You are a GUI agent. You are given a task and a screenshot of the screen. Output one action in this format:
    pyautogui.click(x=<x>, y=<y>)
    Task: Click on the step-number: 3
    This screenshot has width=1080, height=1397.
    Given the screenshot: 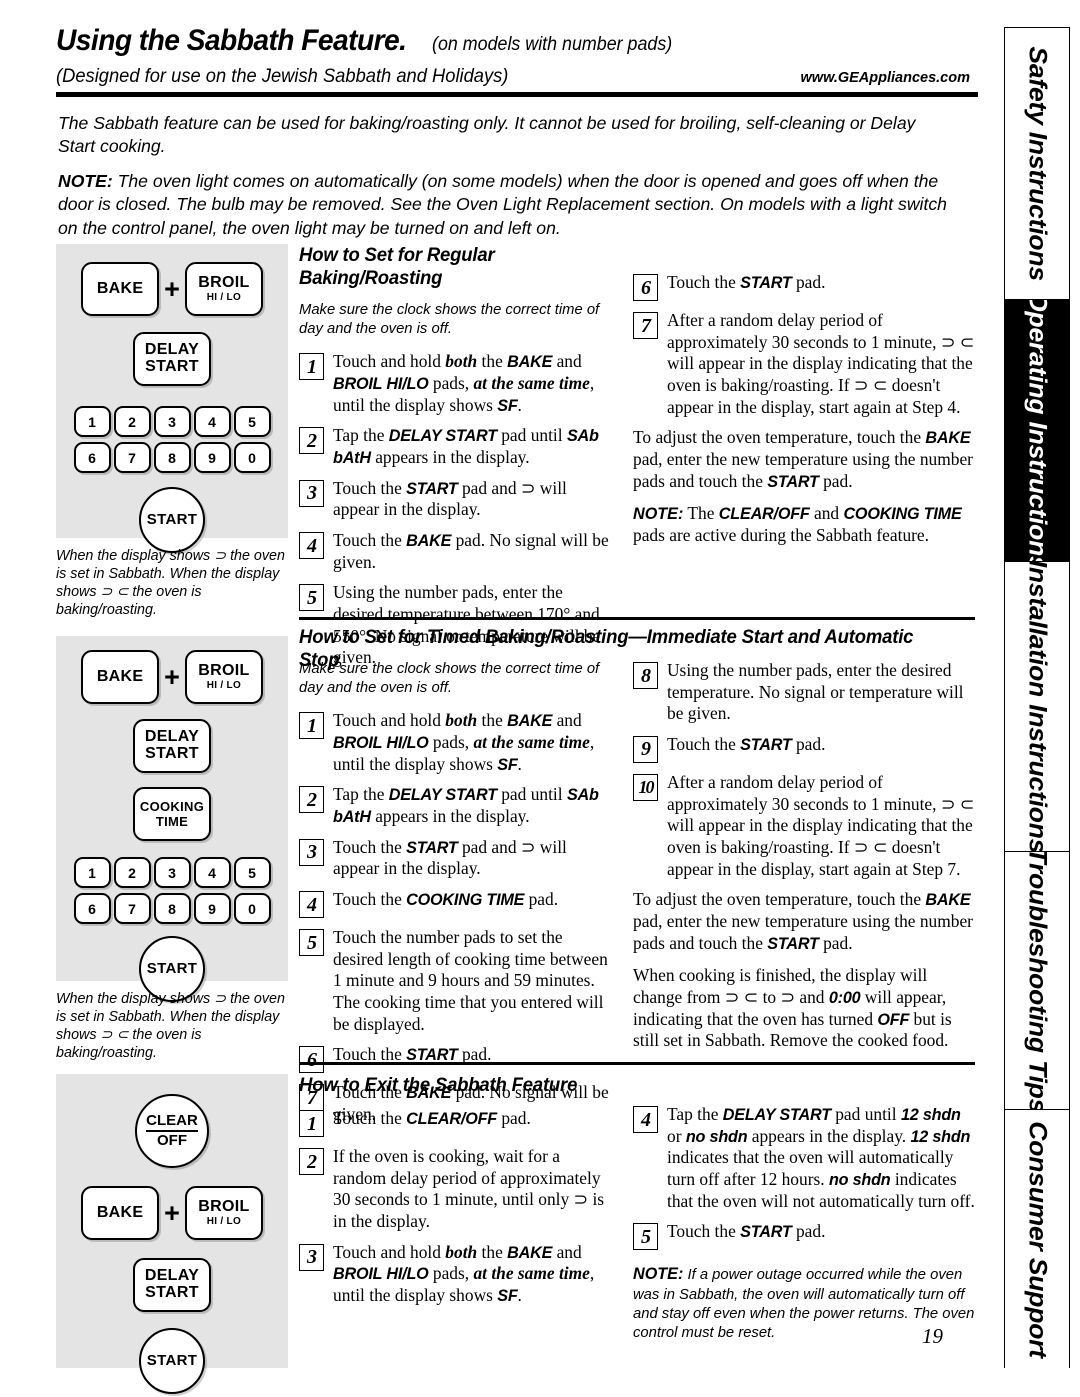 What is the action you would take?
    pyautogui.click(x=311, y=1257)
    